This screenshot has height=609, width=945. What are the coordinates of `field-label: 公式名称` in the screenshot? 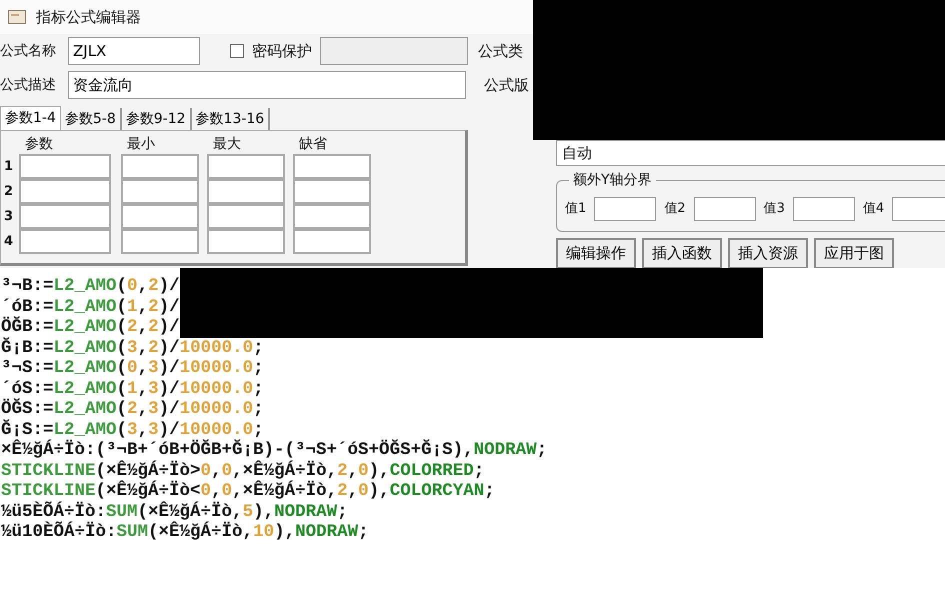 It's located at (28, 51).